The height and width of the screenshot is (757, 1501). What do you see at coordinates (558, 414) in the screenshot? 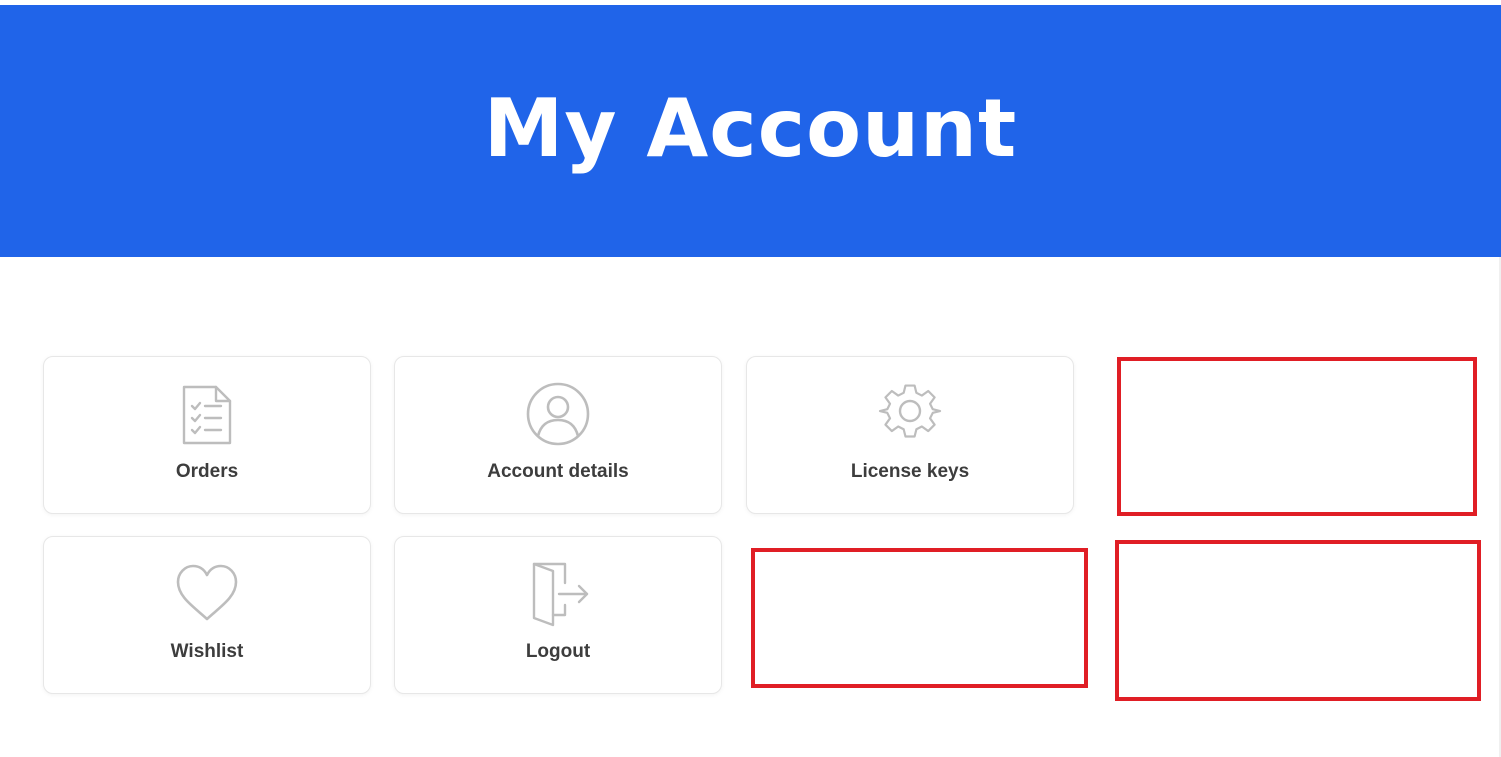
I see `user-circle-icon` at bounding box center [558, 414].